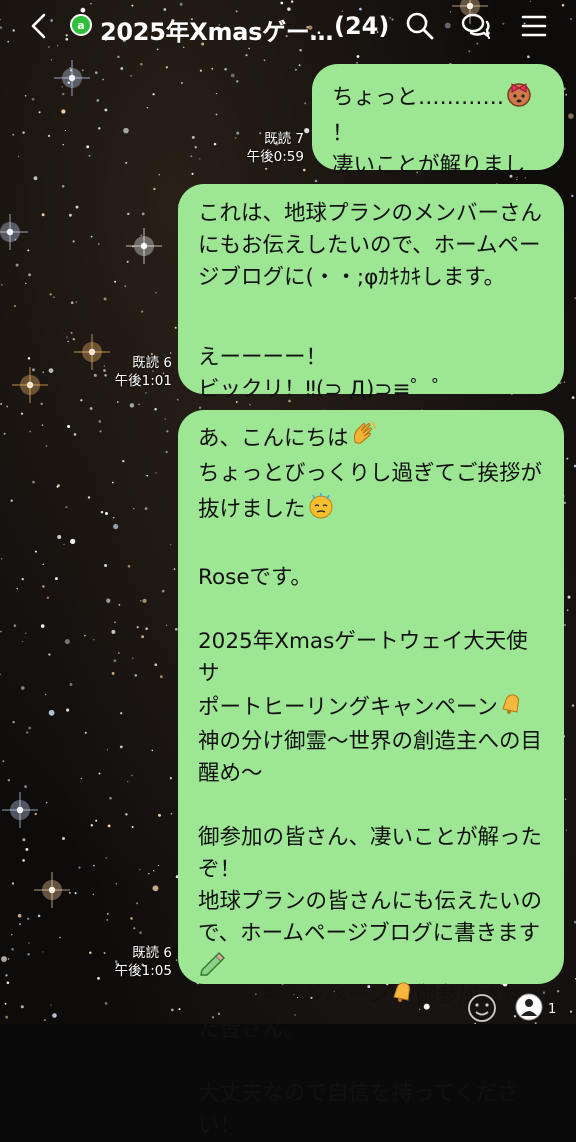 The image size is (576, 1142). Describe the element at coordinates (370, 473) in the screenshot. I see `message-line: ちょっとびっくりし過ぎてご挨拶が` at that location.